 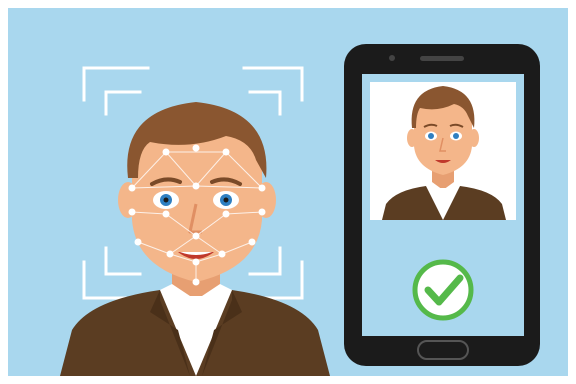 What do you see at coordinates (443, 151) in the screenshot?
I see `phone-face-photo` at bounding box center [443, 151].